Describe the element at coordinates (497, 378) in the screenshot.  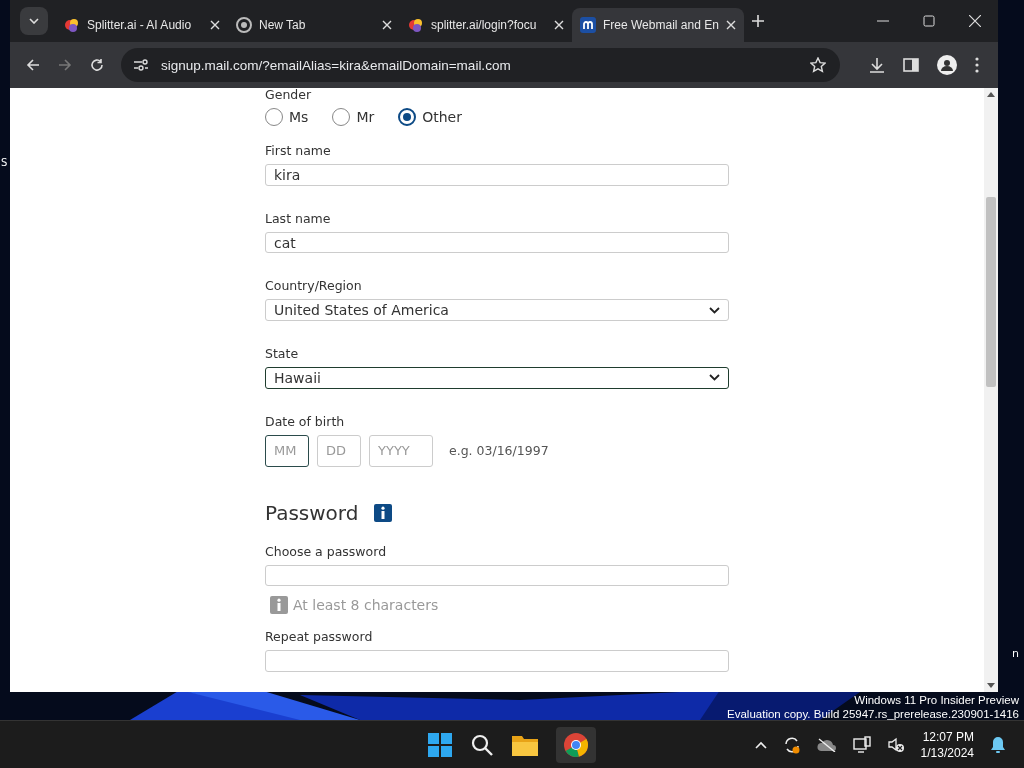
I see `dropdown: Hawaii` at that location.